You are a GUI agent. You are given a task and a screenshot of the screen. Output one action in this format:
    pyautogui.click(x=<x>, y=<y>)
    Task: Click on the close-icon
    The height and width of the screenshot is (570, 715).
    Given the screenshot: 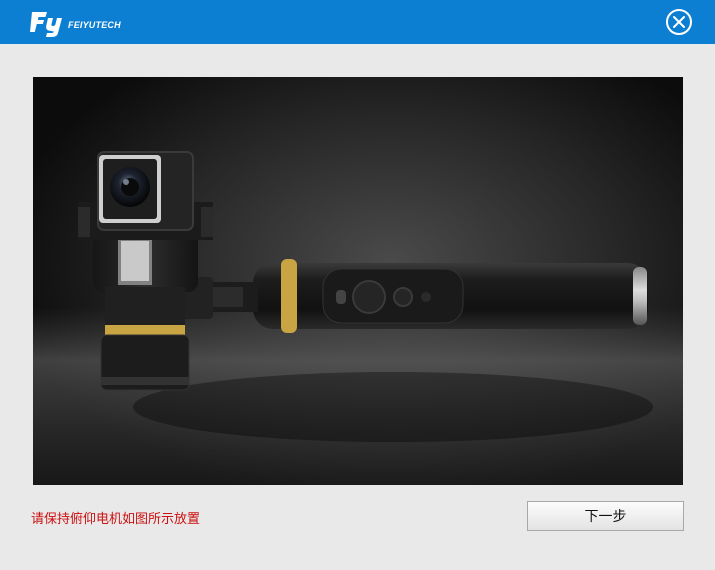 What is the action you would take?
    pyautogui.click(x=679, y=22)
    